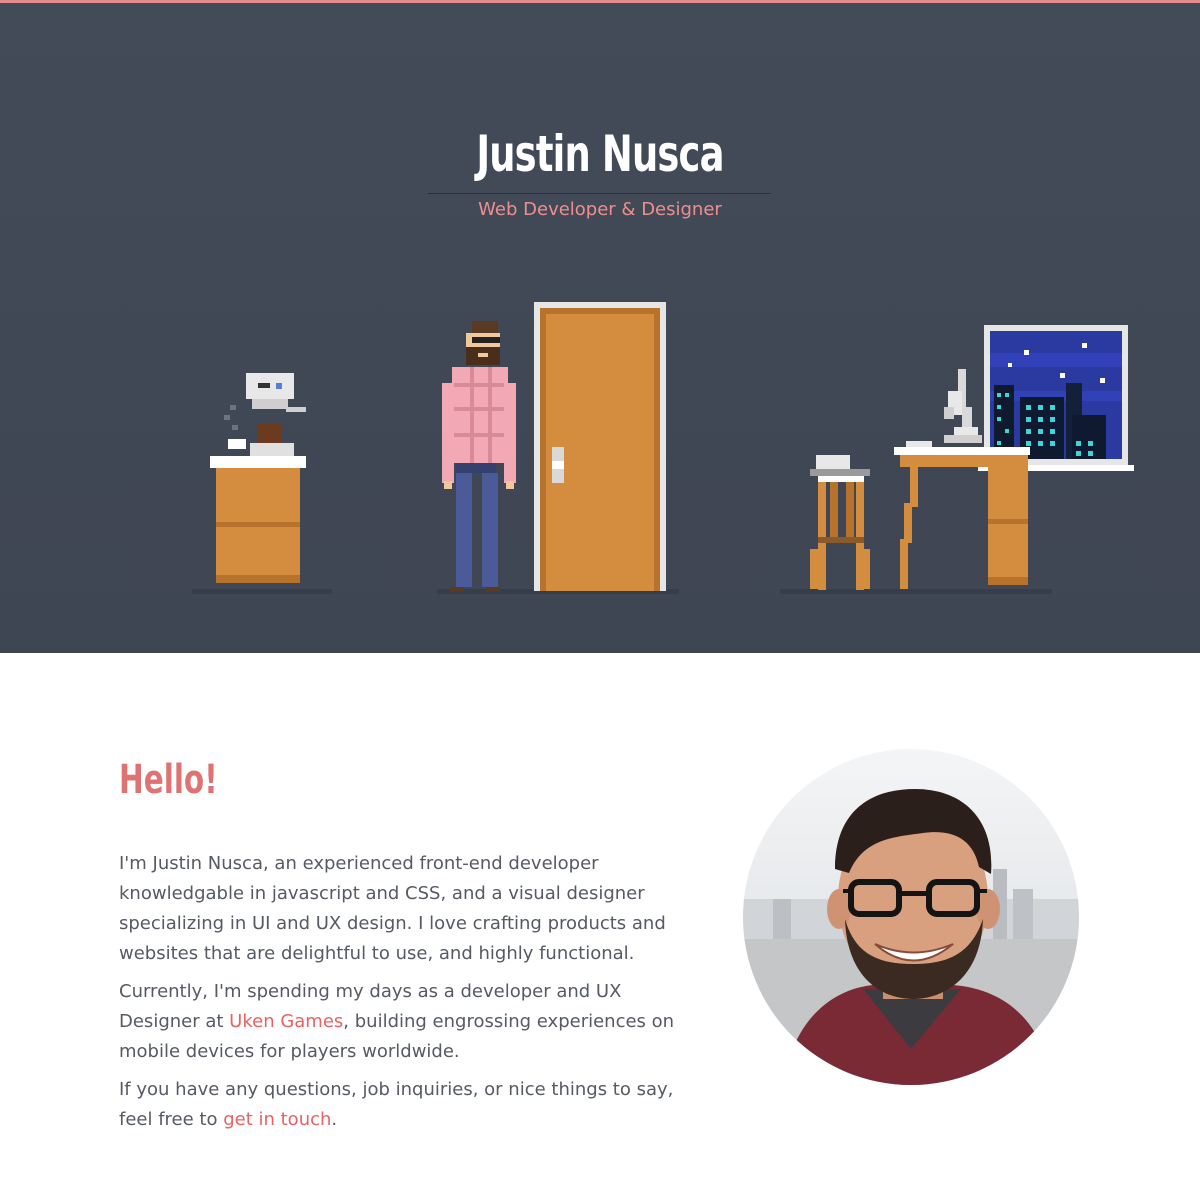  I want to click on stool-icon, so click(840, 522).